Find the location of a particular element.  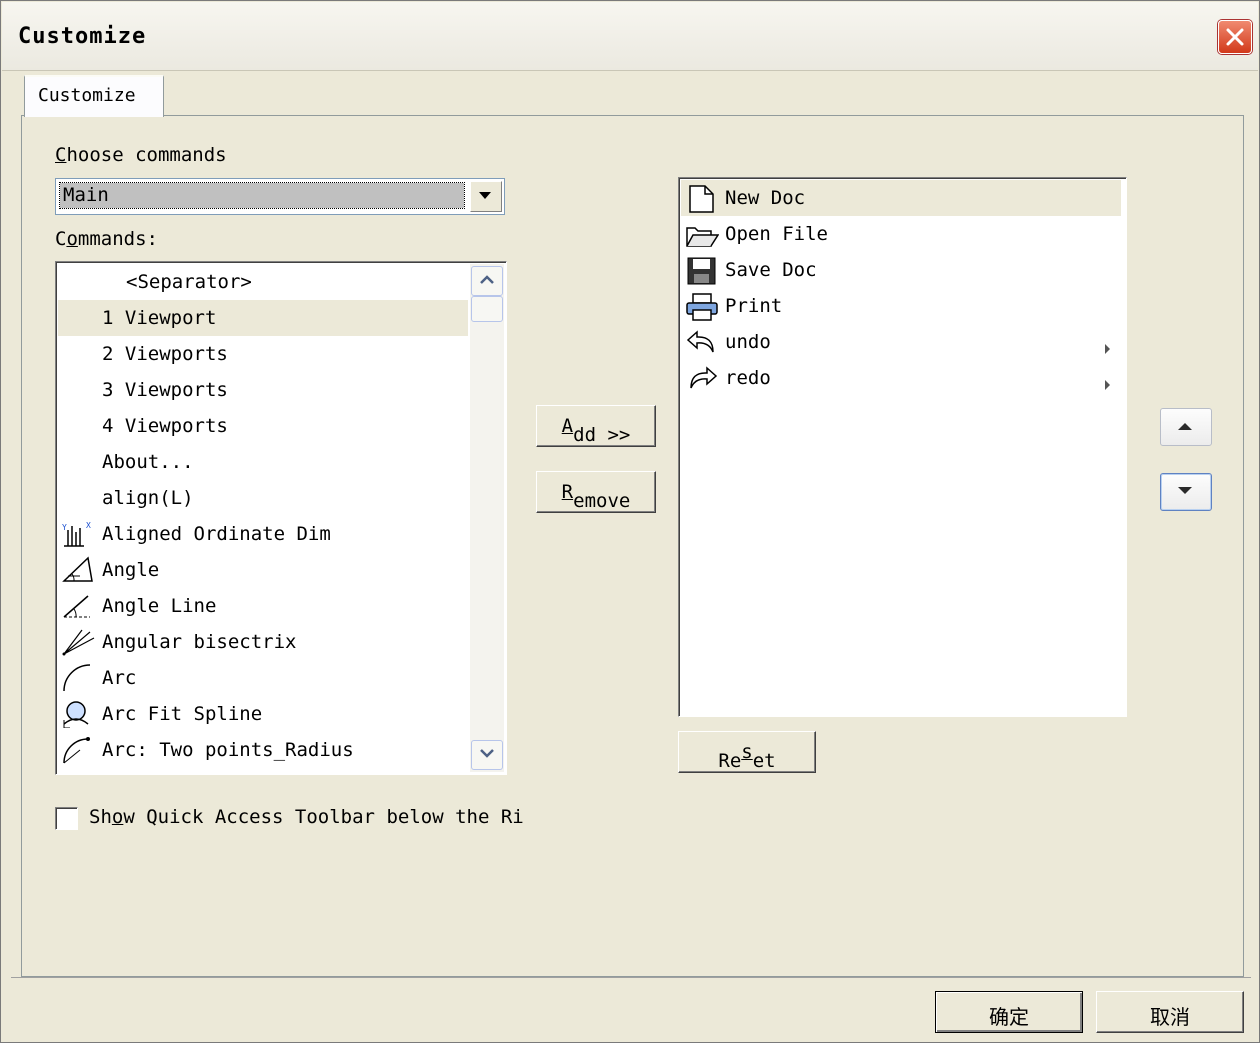

remove-button-label: Remove is located at coordinates (596, 496).